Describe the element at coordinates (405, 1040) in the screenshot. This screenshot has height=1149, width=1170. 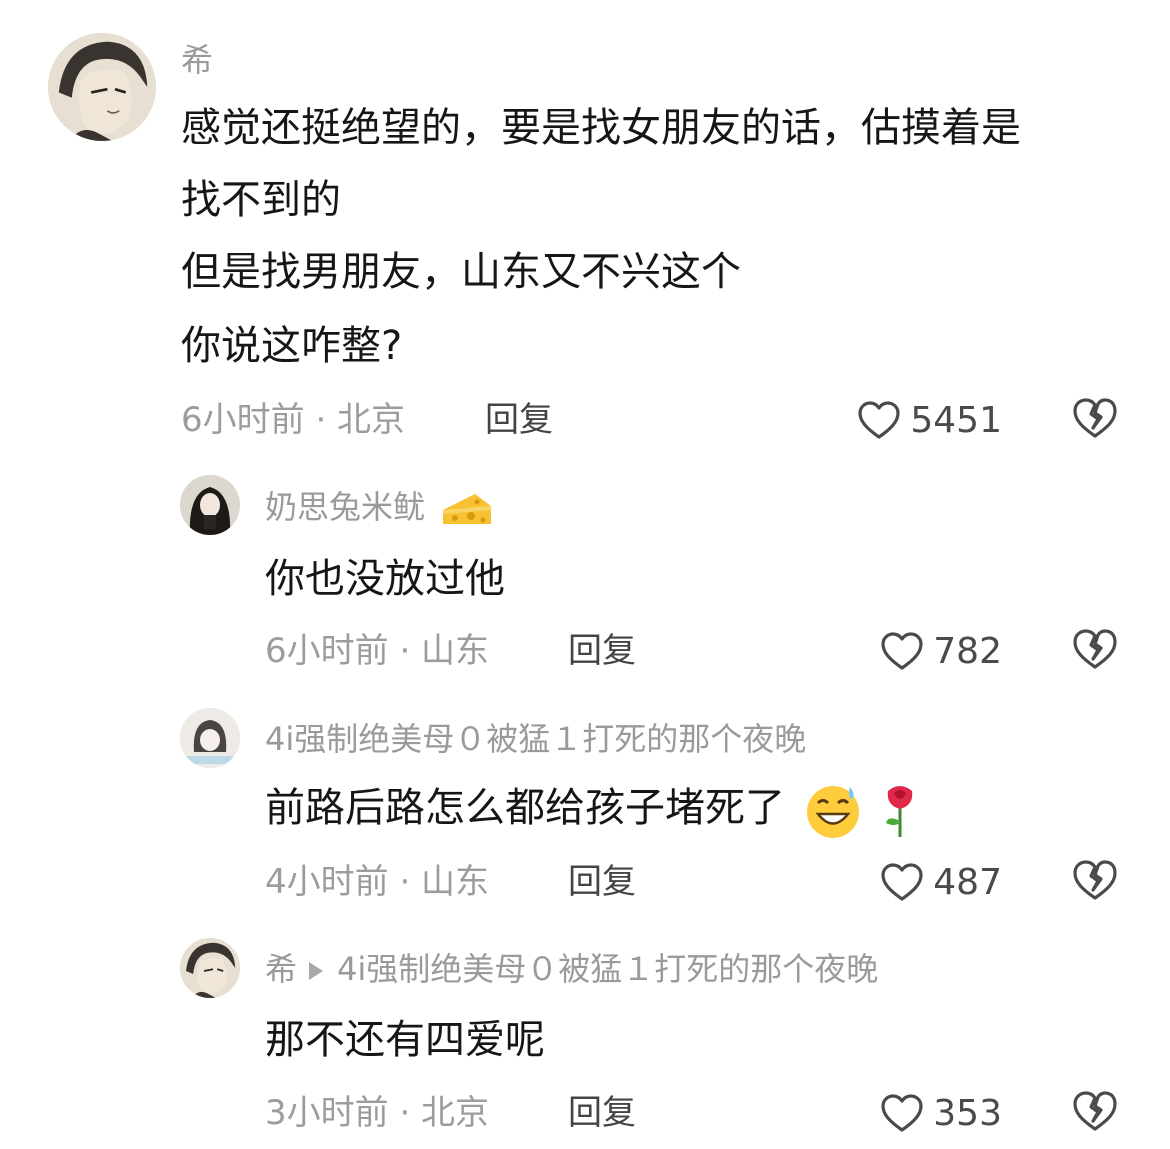
I see `comment-text: 那不还有四爱呢` at that location.